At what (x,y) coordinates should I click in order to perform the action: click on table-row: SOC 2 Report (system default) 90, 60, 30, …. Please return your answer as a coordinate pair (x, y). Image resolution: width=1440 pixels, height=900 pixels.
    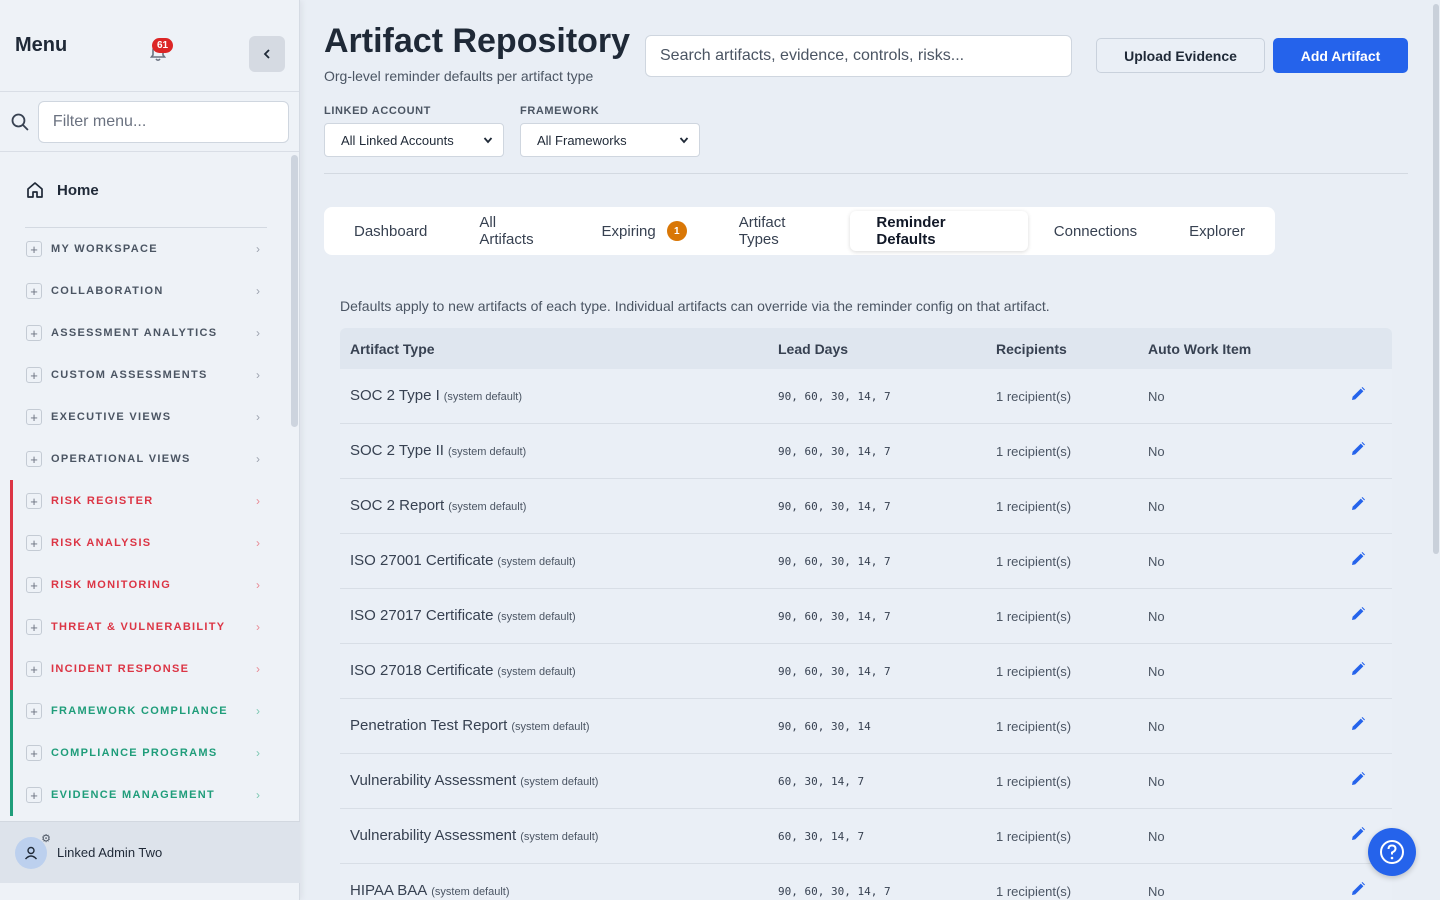
    Looking at the image, I should click on (866, 506).